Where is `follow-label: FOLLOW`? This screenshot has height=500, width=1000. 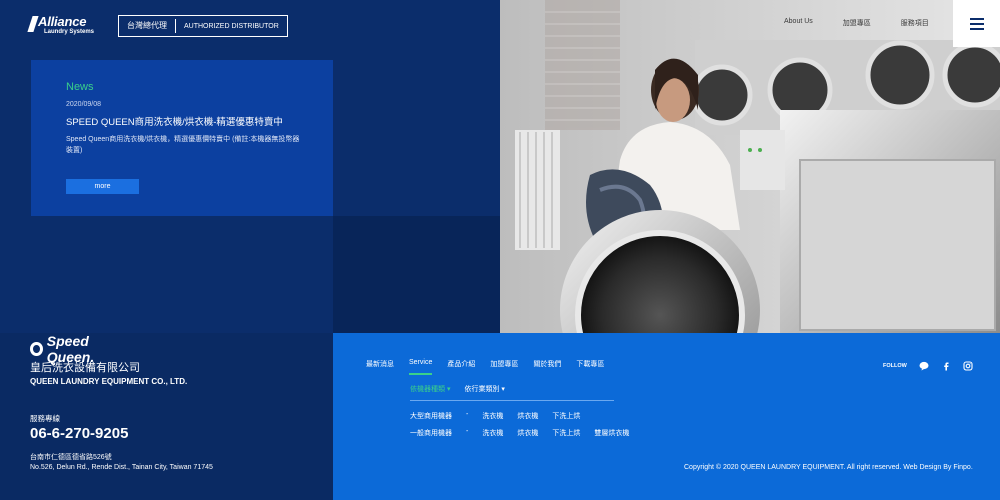
follow-label: FOLLOW is located at coordinates (895, 366).